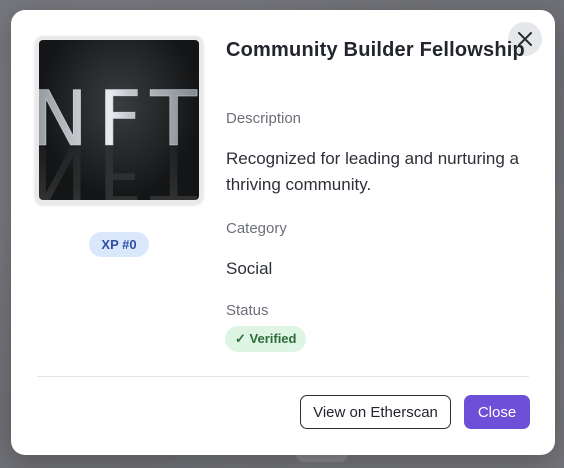  I want to click on status-label: Status, so click(247, 310).